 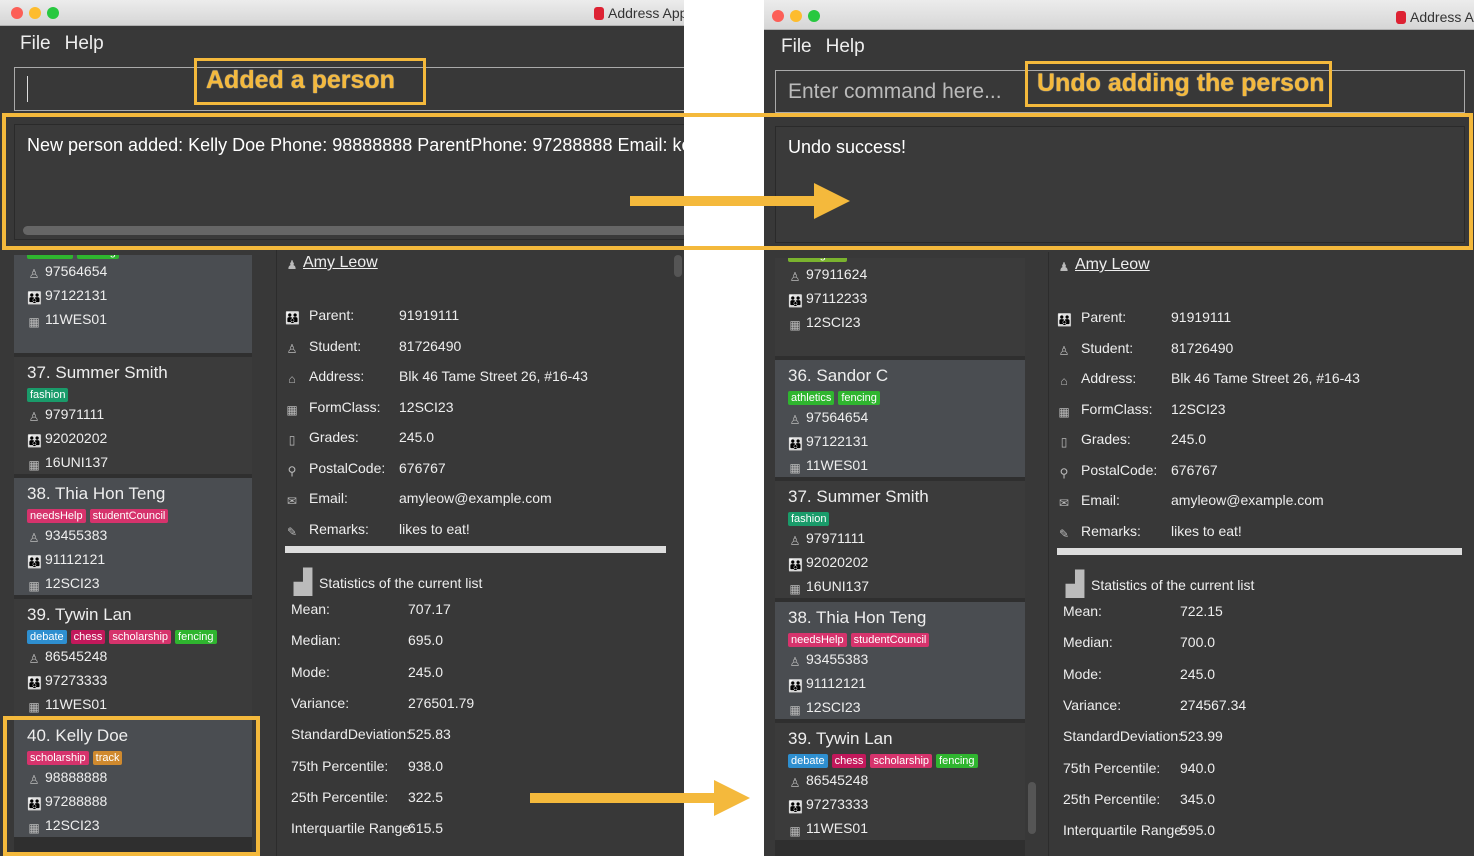 I want to click on person-name: 38. Thia Hon Teng, so click(x=96, y=493).